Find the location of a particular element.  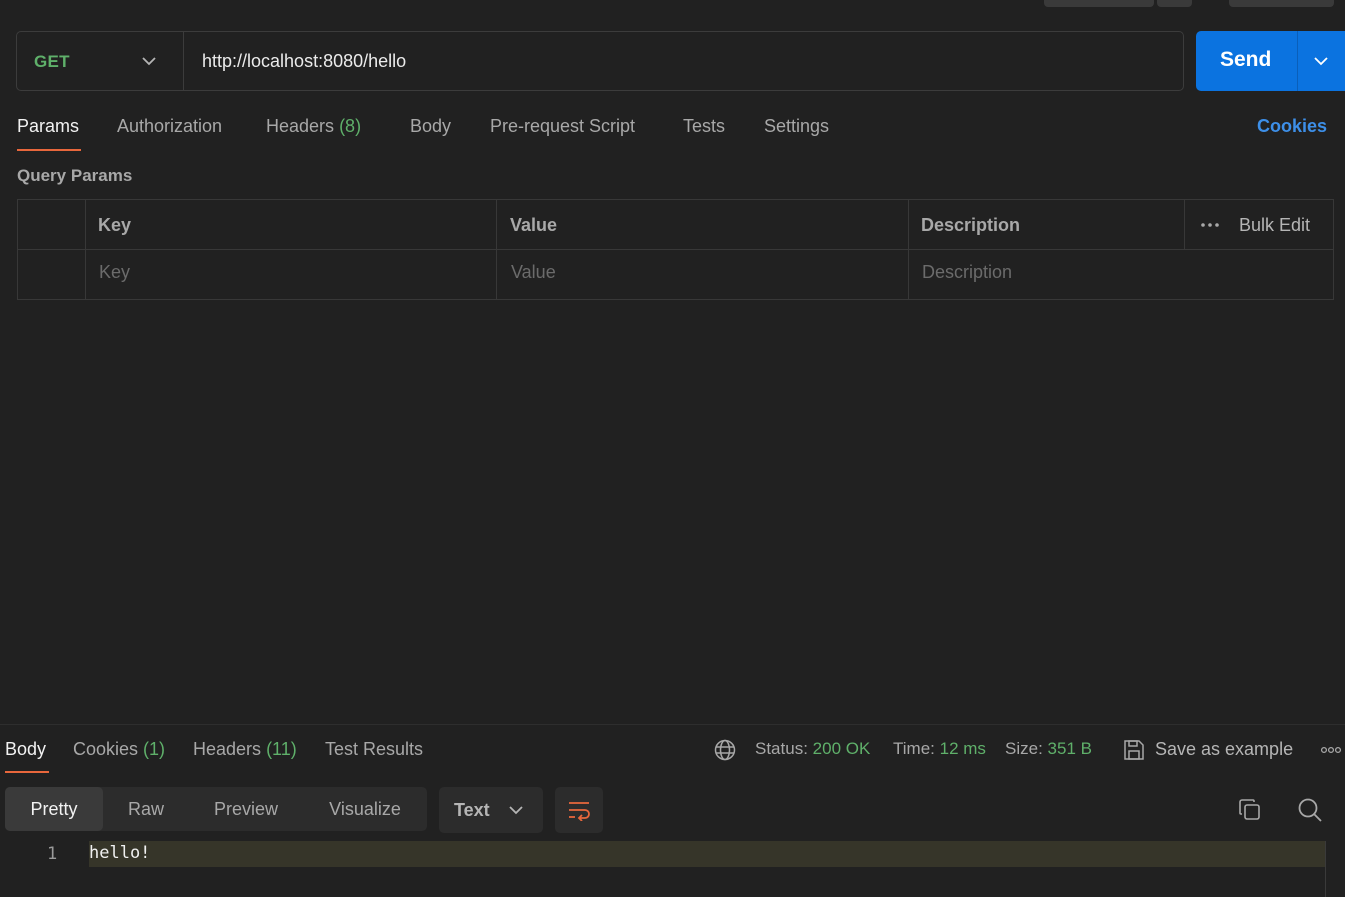

send-button: Send is located at coordinates (1270, 61).